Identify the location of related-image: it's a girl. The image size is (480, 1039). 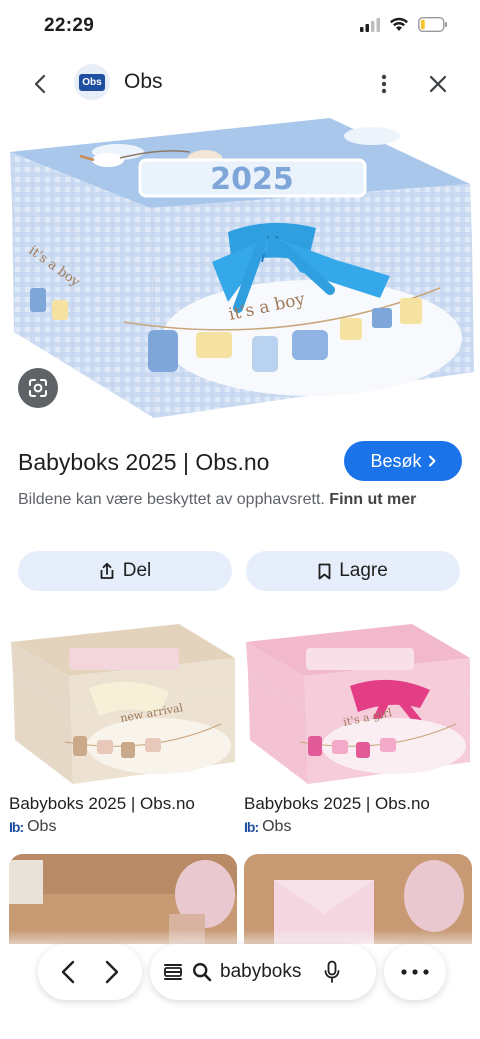
(358, 702).